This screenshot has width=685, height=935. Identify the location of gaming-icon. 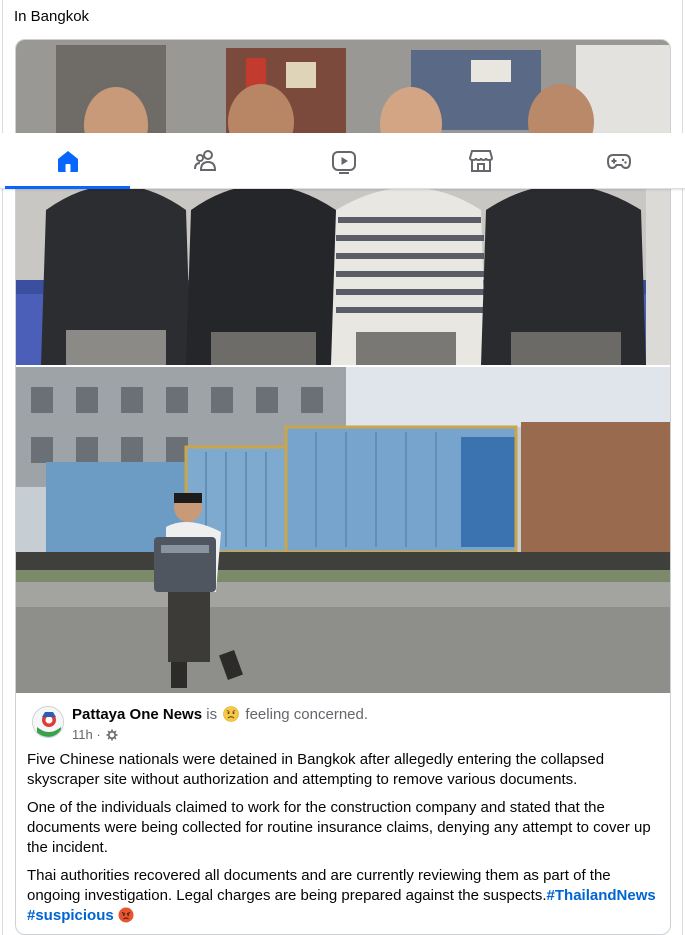
(618, 162).